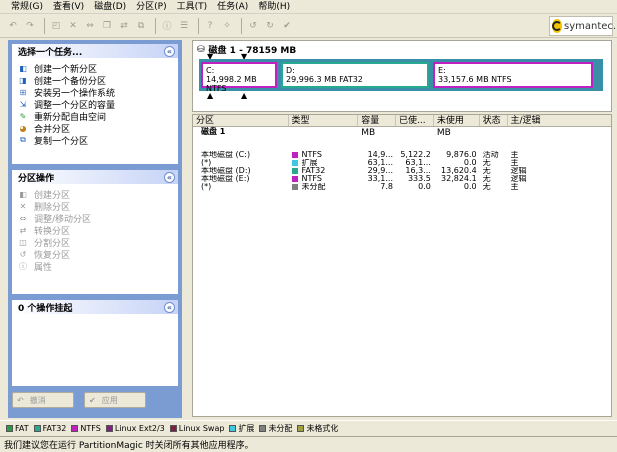 This screenshot has width=617, height=452. What do you see at coordinates (30, 26) in the screenshot?
I see `redo-icon: ↷` at bounding box center [30, 26].